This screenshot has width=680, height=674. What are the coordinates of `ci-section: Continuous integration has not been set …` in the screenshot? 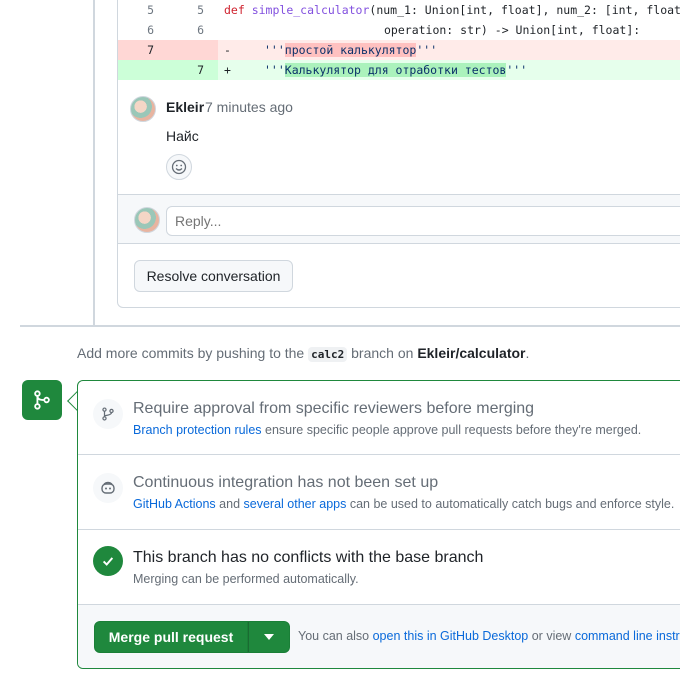 It's located at (379, 492).